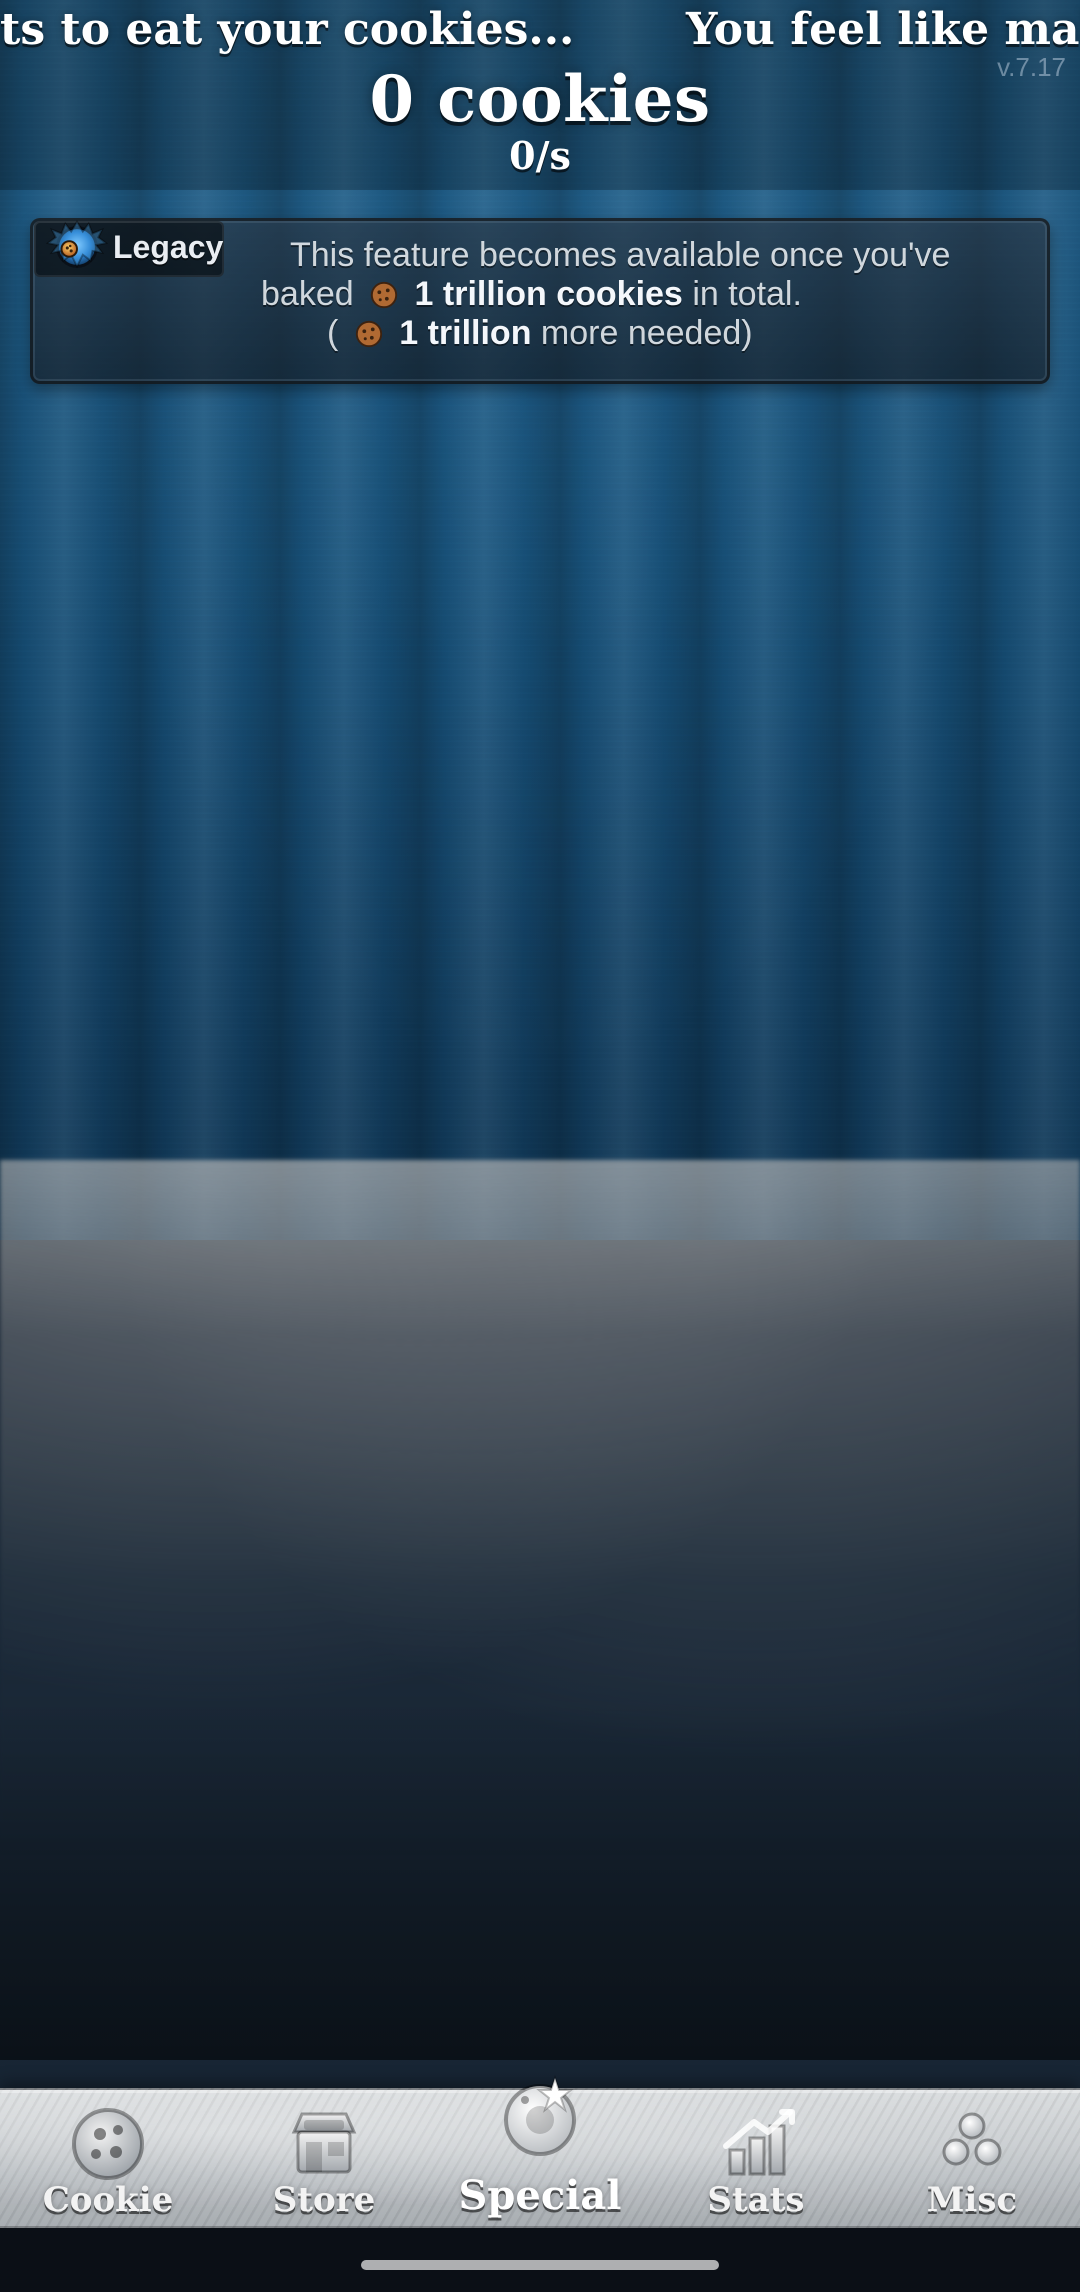  I want to click on legacy-line2-bold: 1 trillion cookies, so click(548, 294).